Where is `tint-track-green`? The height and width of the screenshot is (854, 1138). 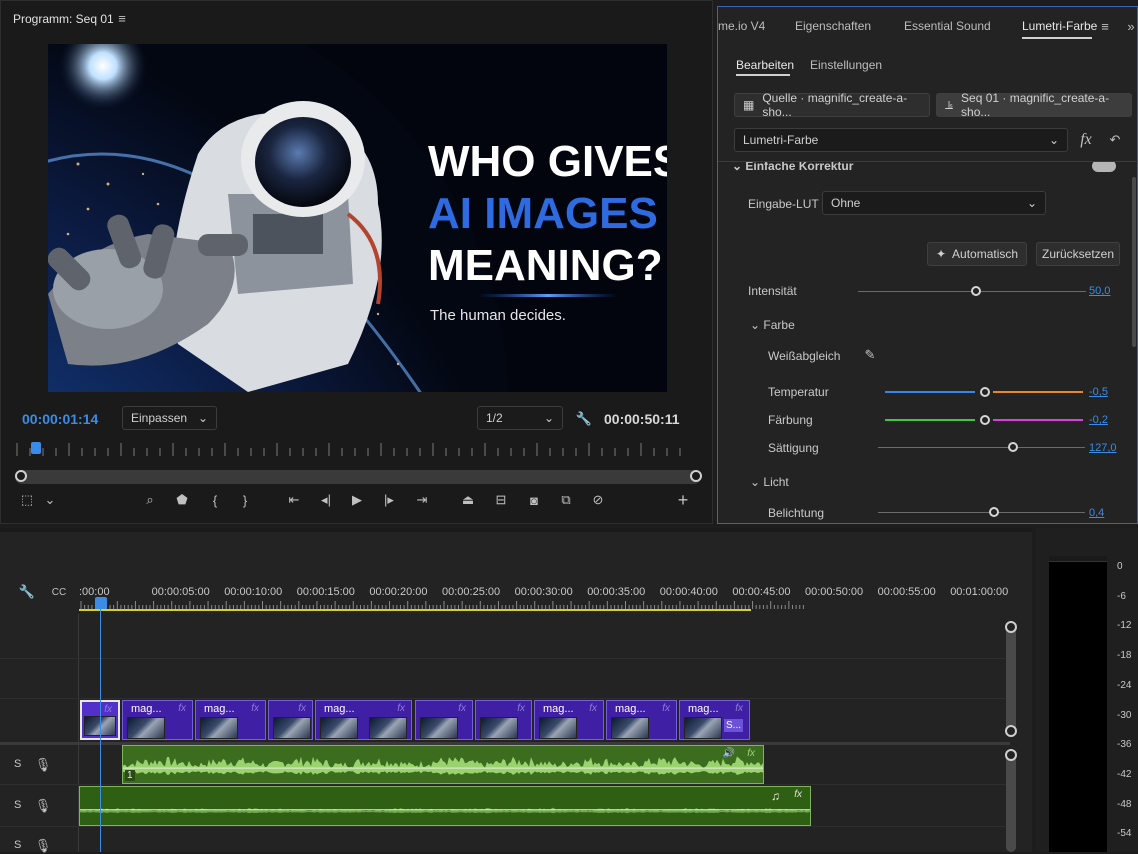
tint-track-green is located at coordinates (930, 420).